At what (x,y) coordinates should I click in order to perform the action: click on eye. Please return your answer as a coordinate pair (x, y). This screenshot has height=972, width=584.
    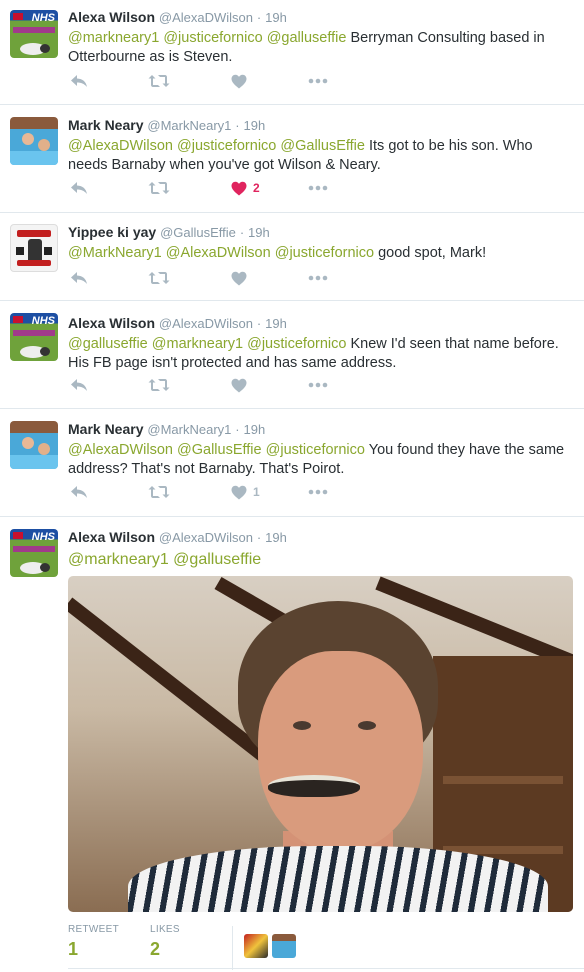
    Looking at the image, I should click on (367, 725).